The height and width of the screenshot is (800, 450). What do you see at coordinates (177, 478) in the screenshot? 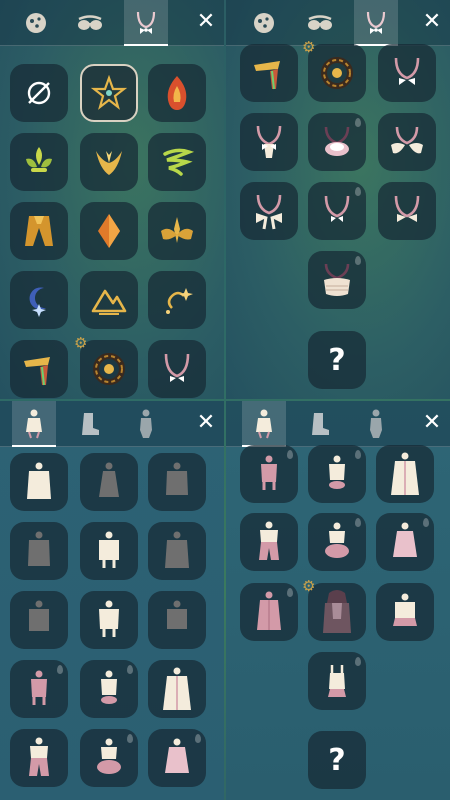
I see `gray-coat-icon` at bounding box center [177, 478].